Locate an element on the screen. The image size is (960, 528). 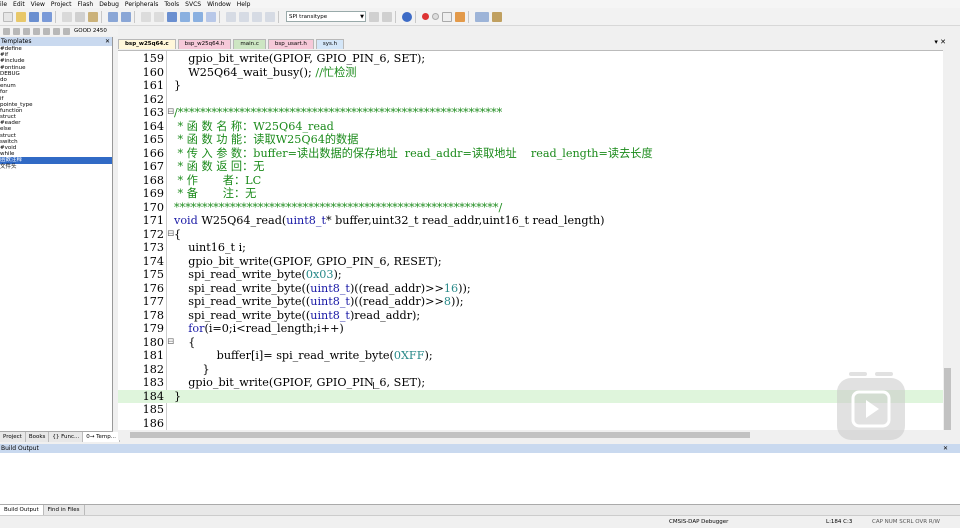
tab-list-icon: ▾ is located at coordinates (936, 42).